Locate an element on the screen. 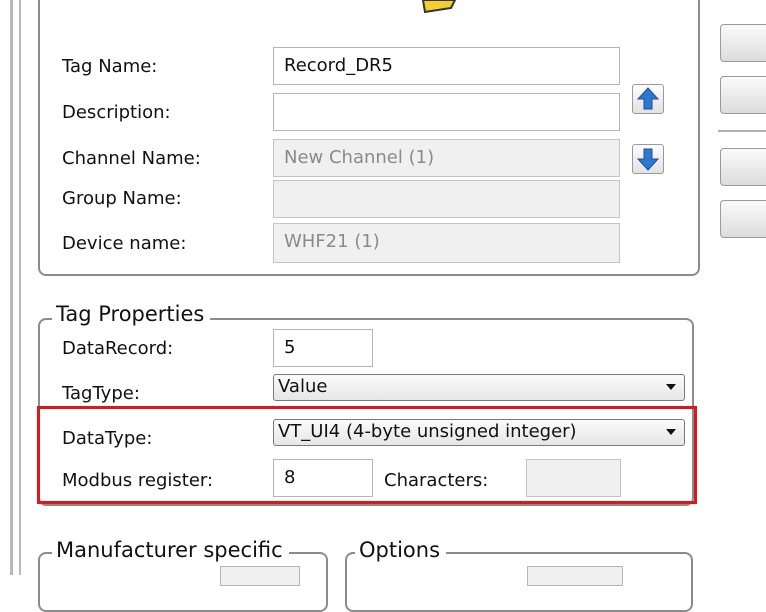 Image resolution: width=766 pixels, height=612 pixels. tagtype-select: Value is located at coordinates (479, 387).